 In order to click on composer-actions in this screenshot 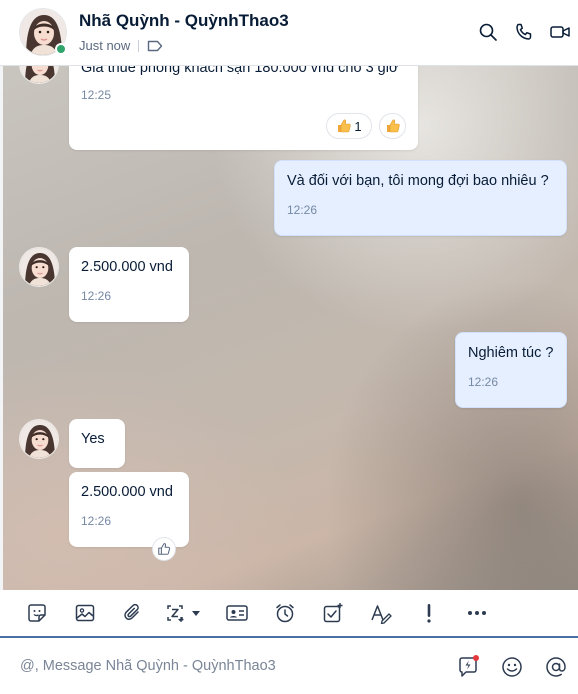, I will do `click(512, 667)`.